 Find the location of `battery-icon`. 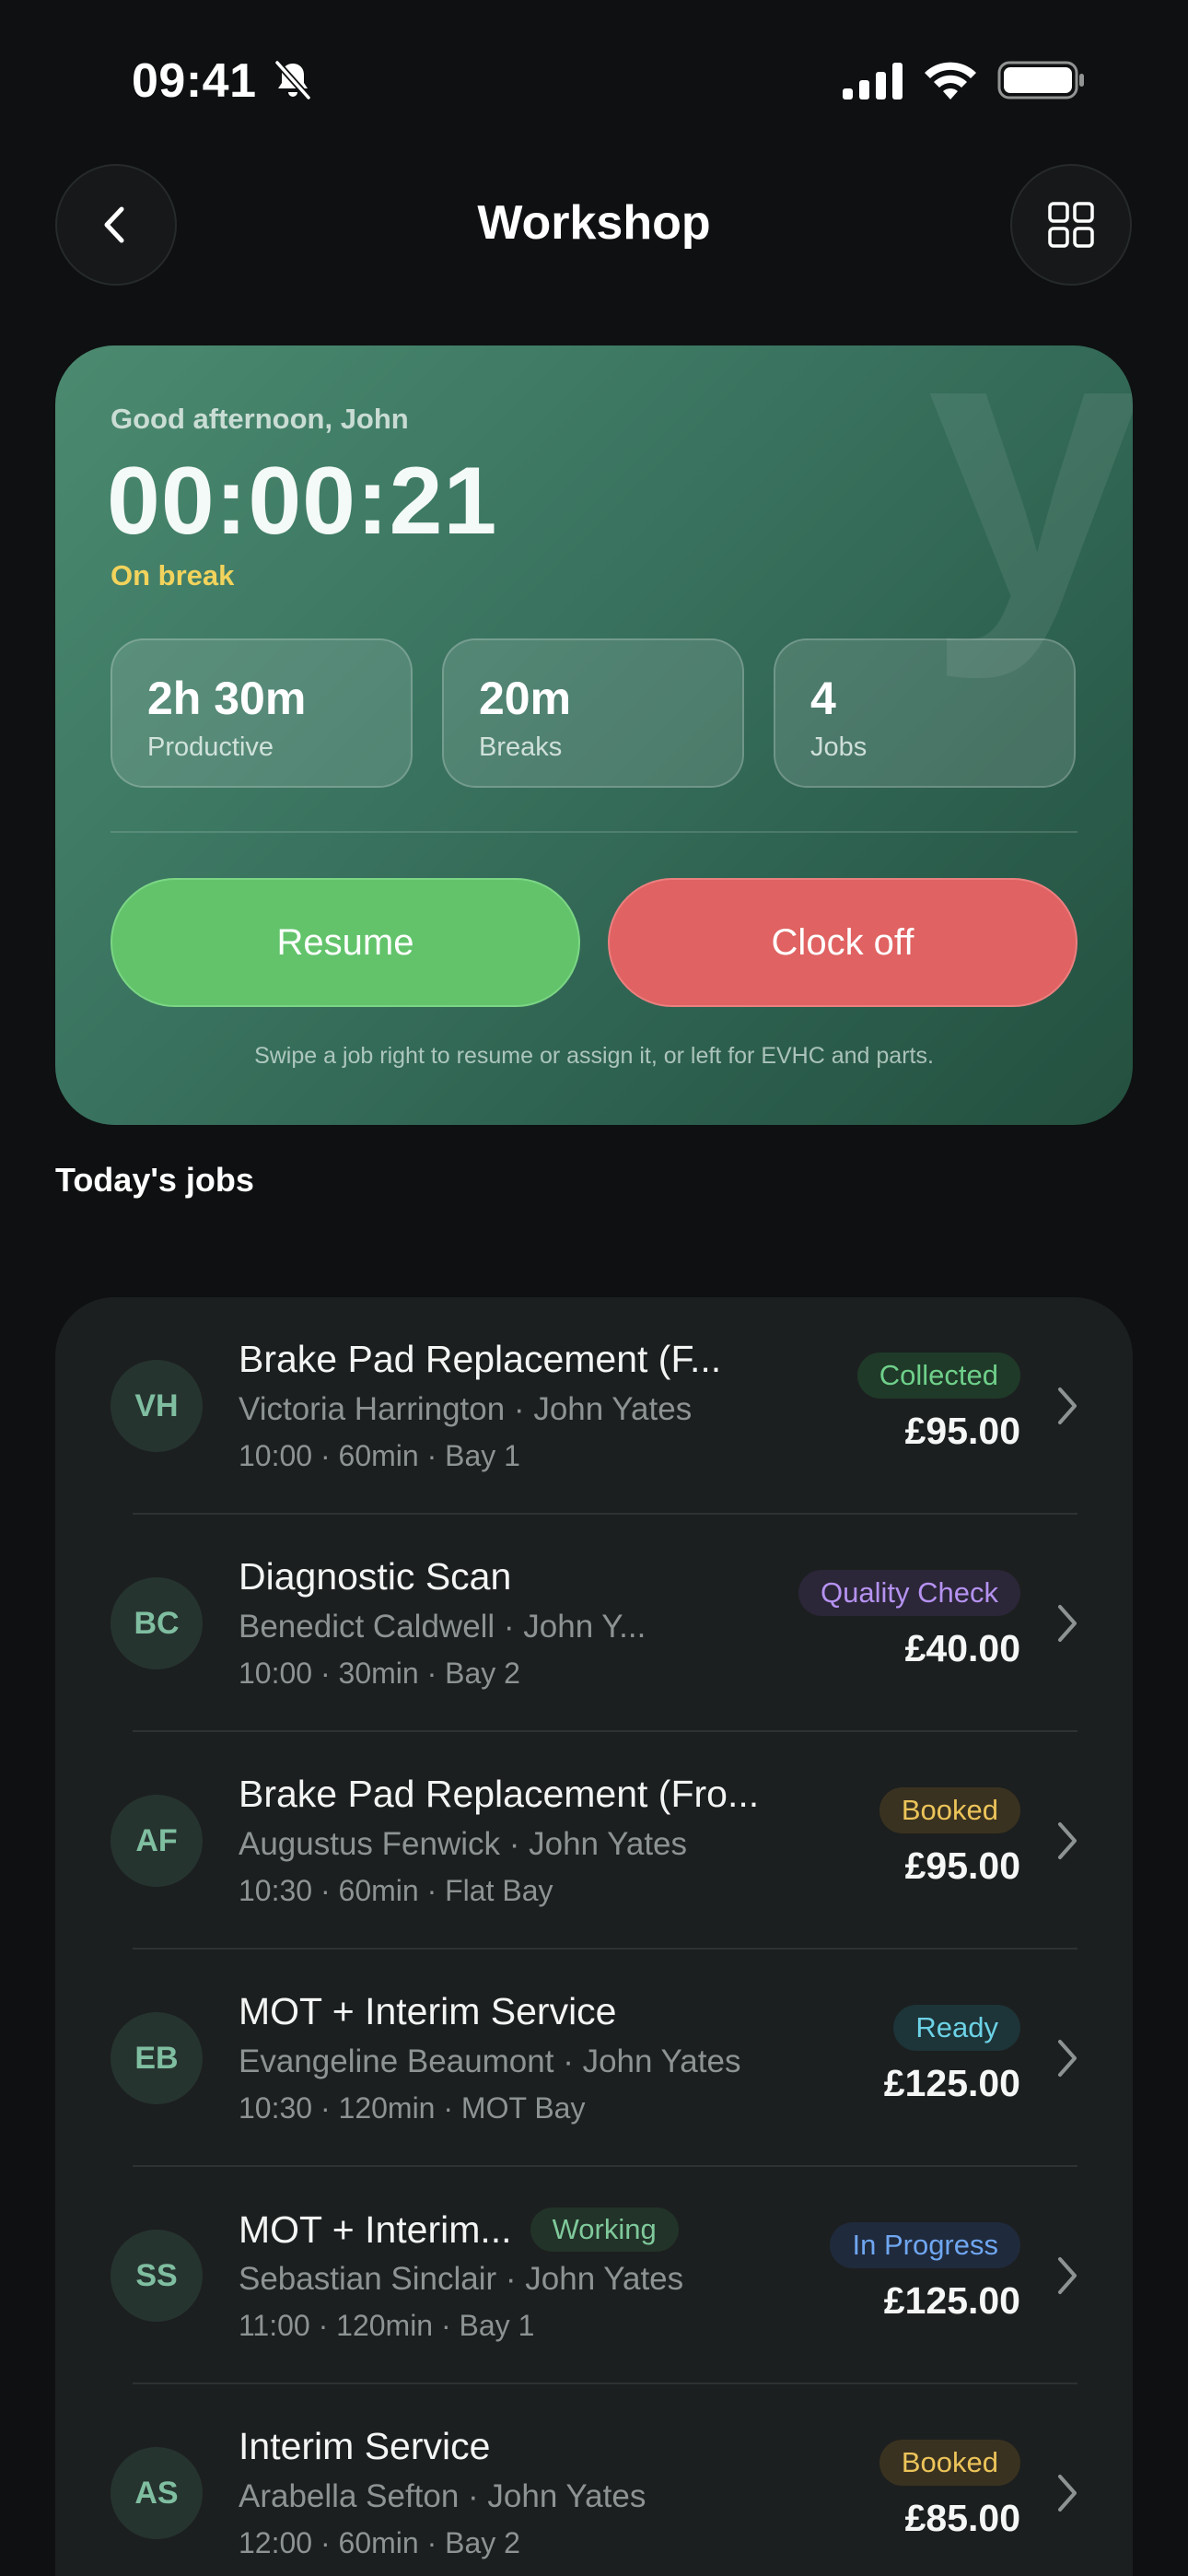

battery-icon is located at coordinates (1040, 80).